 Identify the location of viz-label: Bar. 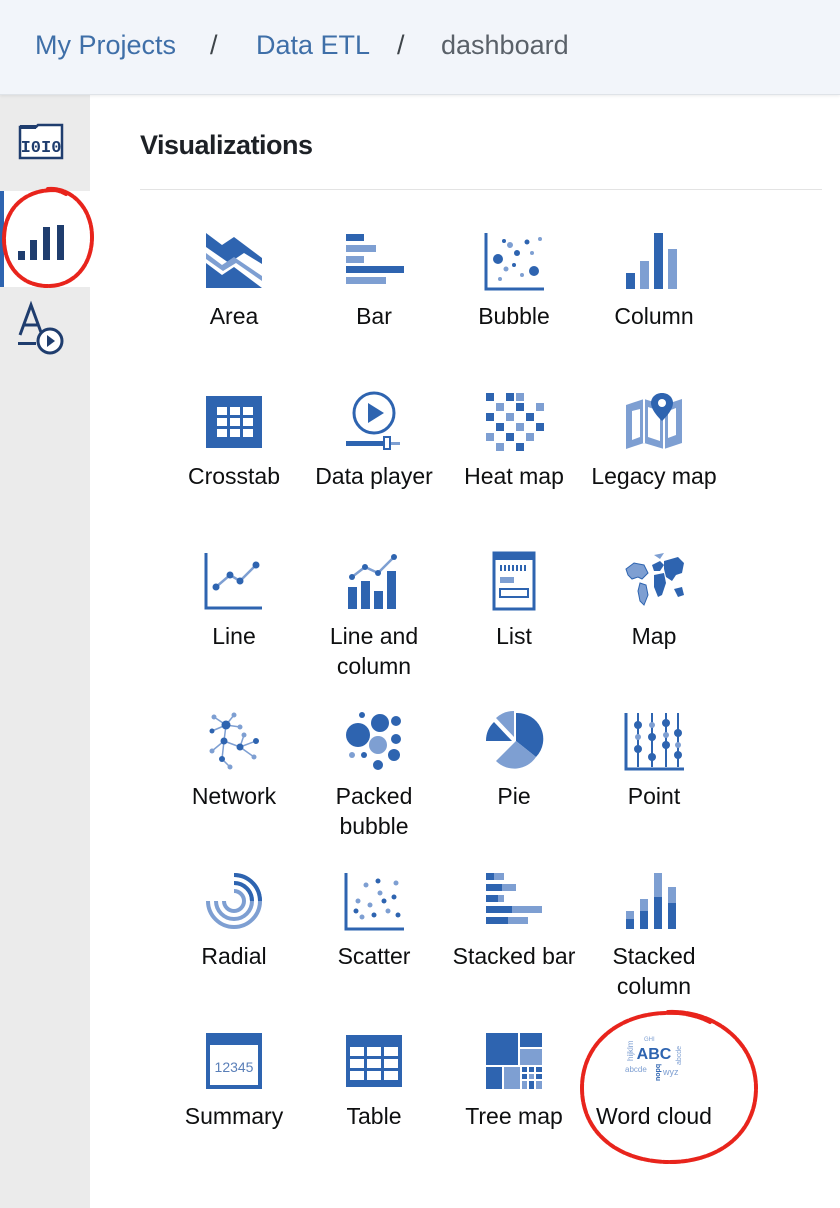
(374, 316).